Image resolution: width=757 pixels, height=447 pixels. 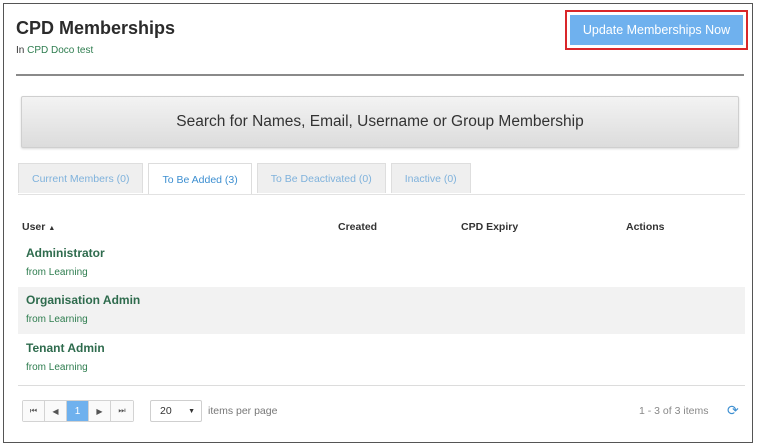 I want to click on first-page-icon: ⏮, so click(x=34, y=411).